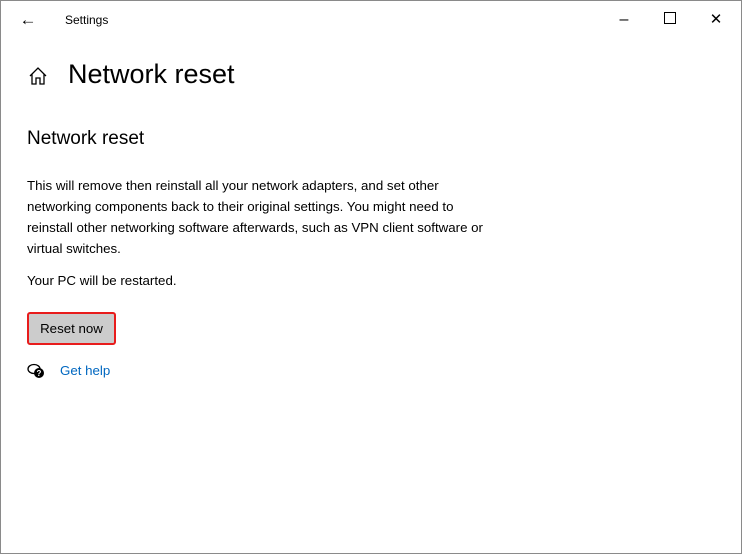 This screenshot has width=742, height=554. What do you see at coordinates (716, 20) in the screenshot?
I see `close-button: ✕` at bounding box center [716, 20].